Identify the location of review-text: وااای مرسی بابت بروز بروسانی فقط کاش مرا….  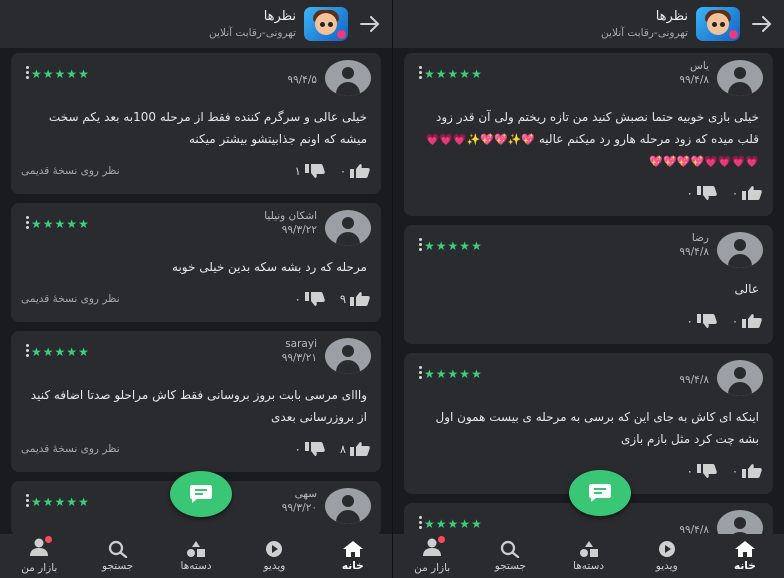
(198, 406).